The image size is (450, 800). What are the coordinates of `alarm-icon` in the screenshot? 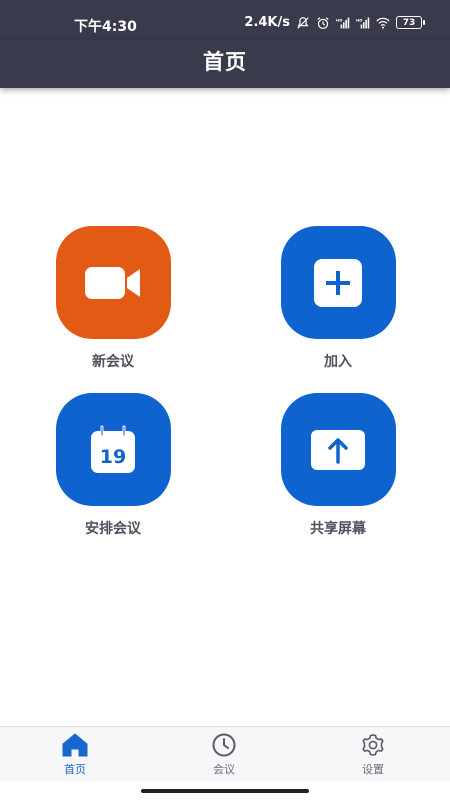 It's located at (323, 22).